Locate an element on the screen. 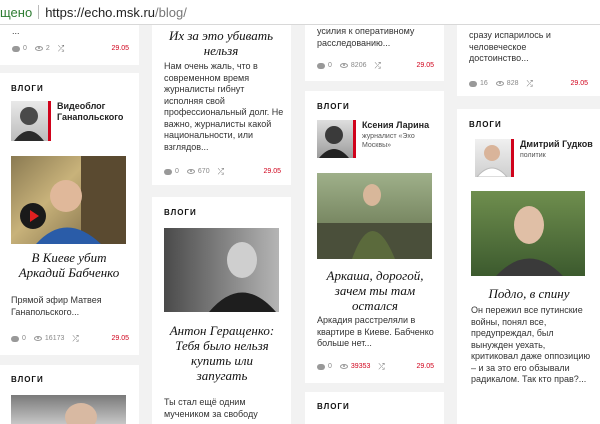 The width and height of the screenshot is (600, 424). blog-card-col1-top: ... 0 2 ⤮ 29.05 is located at coordinates (69, 45).